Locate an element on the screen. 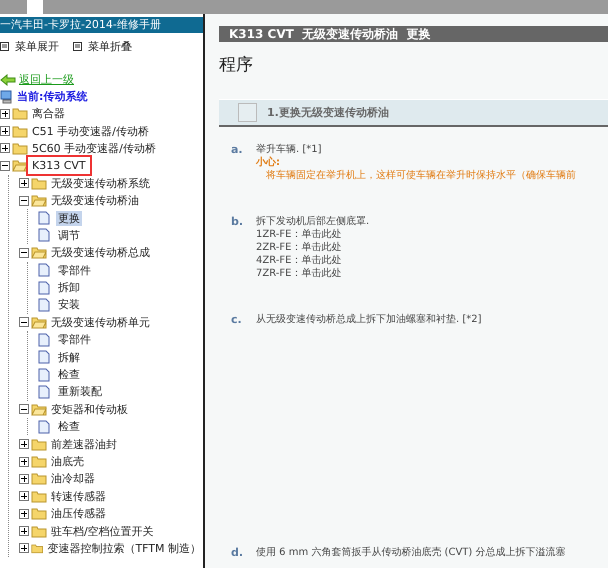 The width and height of the screenshot is (608, 568). section-heading: 程序 is located at coordinates (236, 65).